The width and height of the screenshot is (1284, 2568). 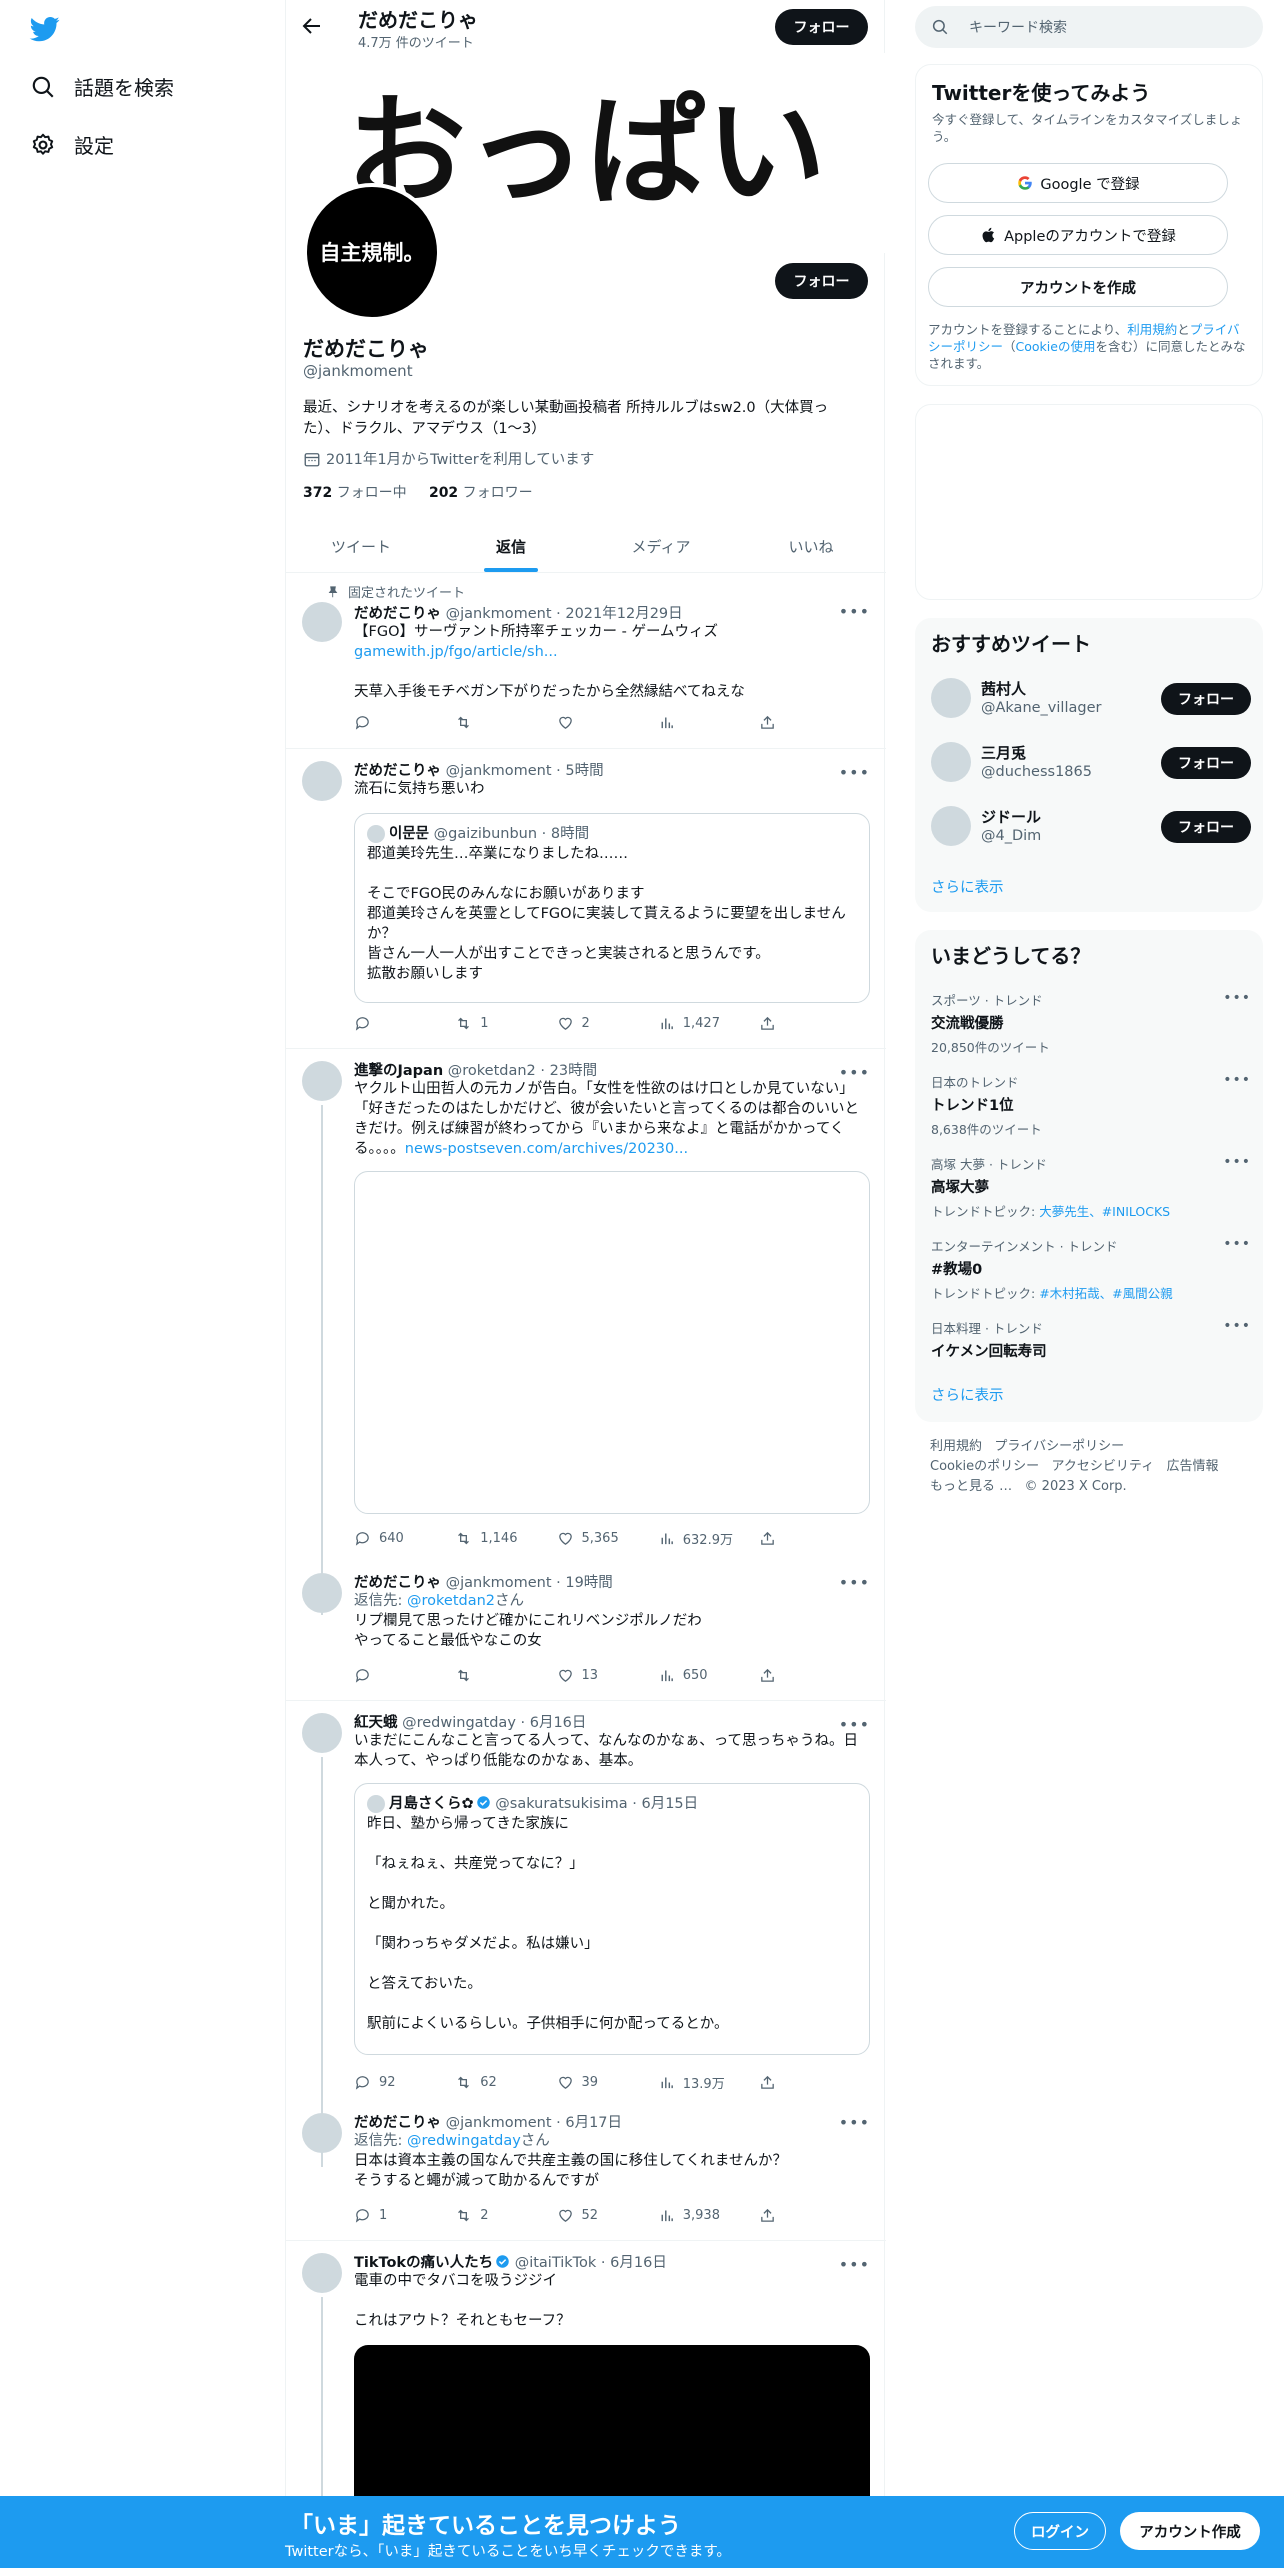 I want to click on trend-item: 日本料理 · トレンド イケメン回転寿司 •••, so click(x=1091, y=1339).